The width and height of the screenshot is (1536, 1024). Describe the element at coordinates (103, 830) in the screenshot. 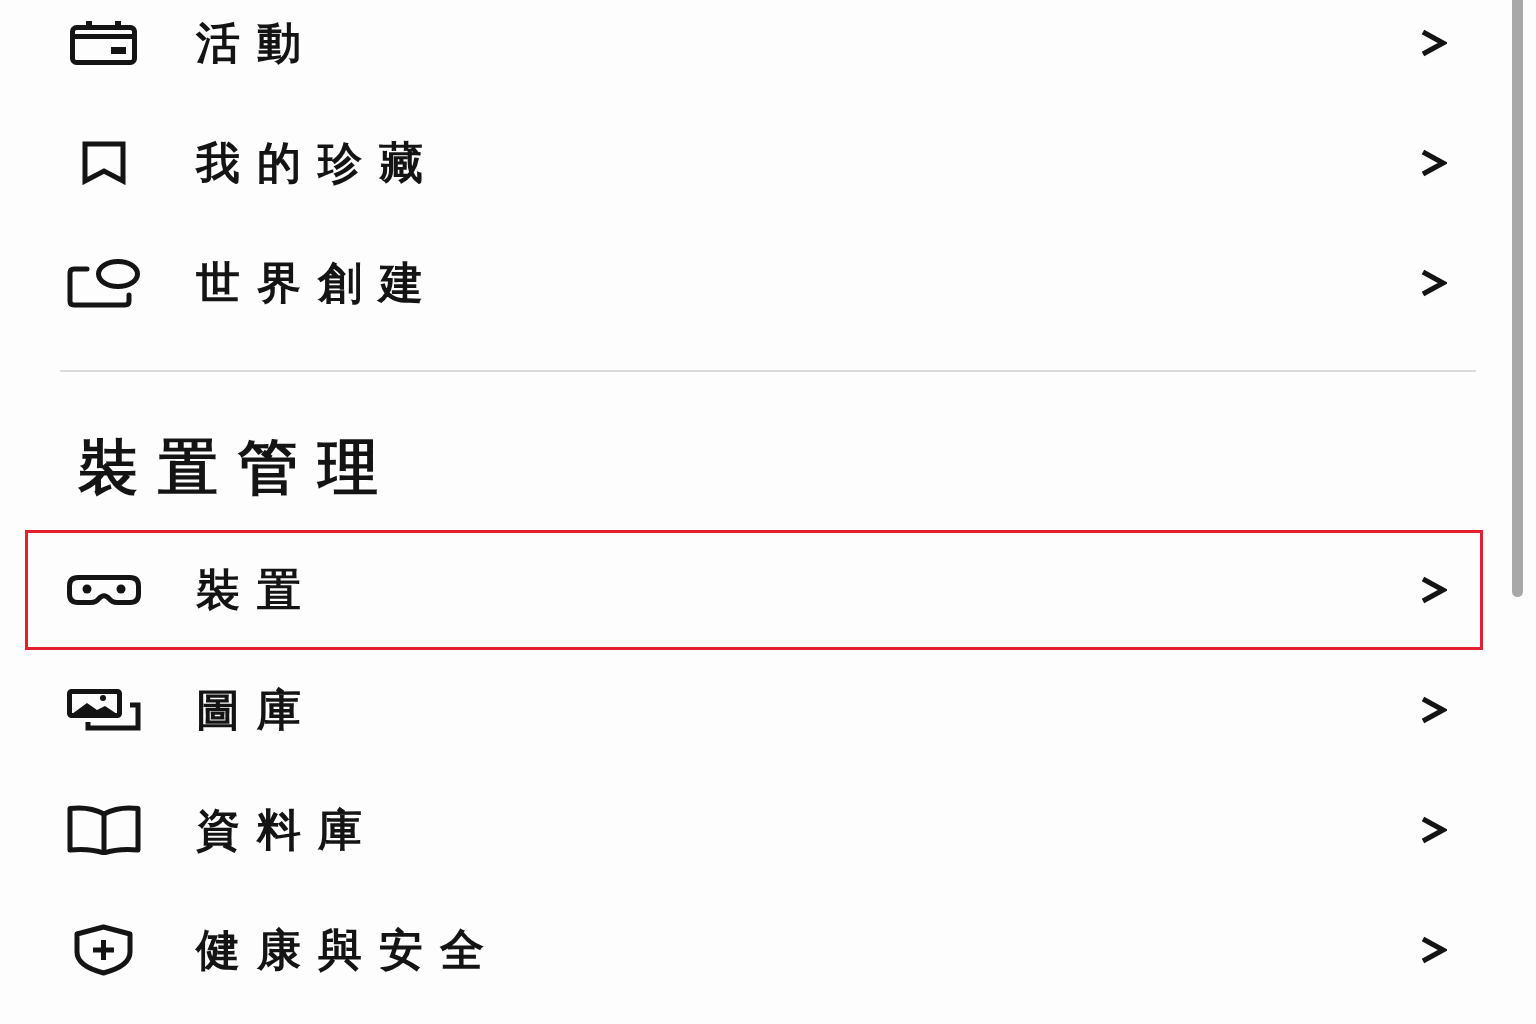

I see `book-icon` at that location.